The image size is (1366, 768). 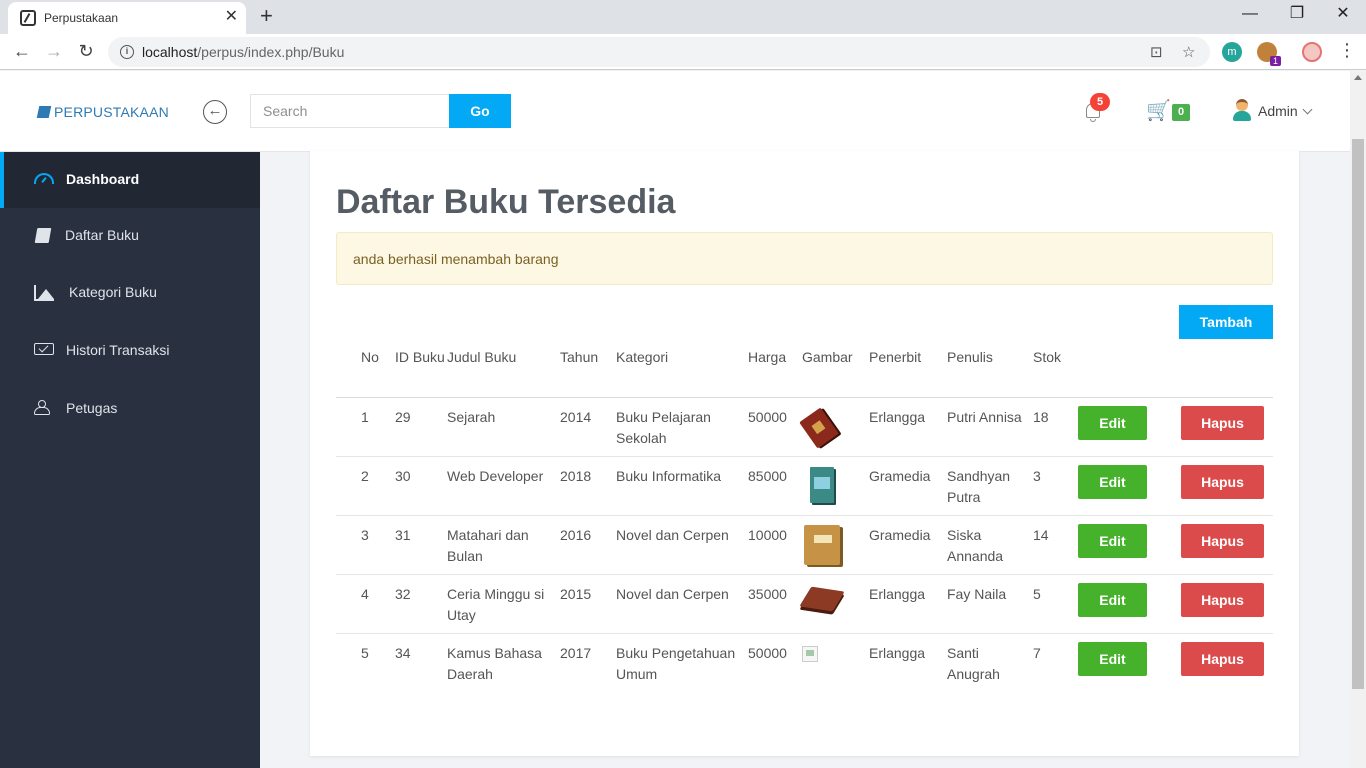 What do you see at coordinates (1242, 110) in the screenshot?
I see `user-avatar` at bounding box center [1242, 110].